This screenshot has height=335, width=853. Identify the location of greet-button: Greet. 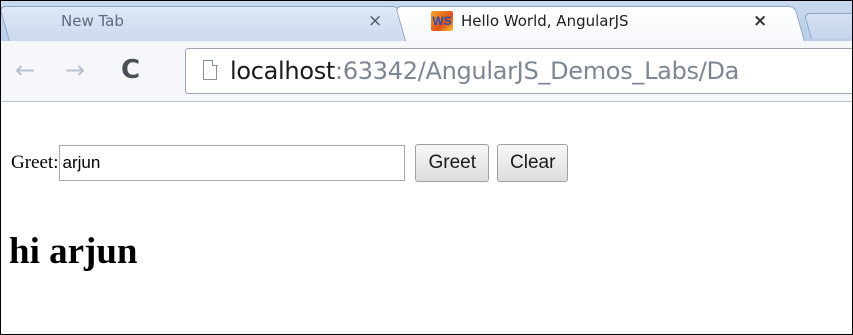
(452, 163).